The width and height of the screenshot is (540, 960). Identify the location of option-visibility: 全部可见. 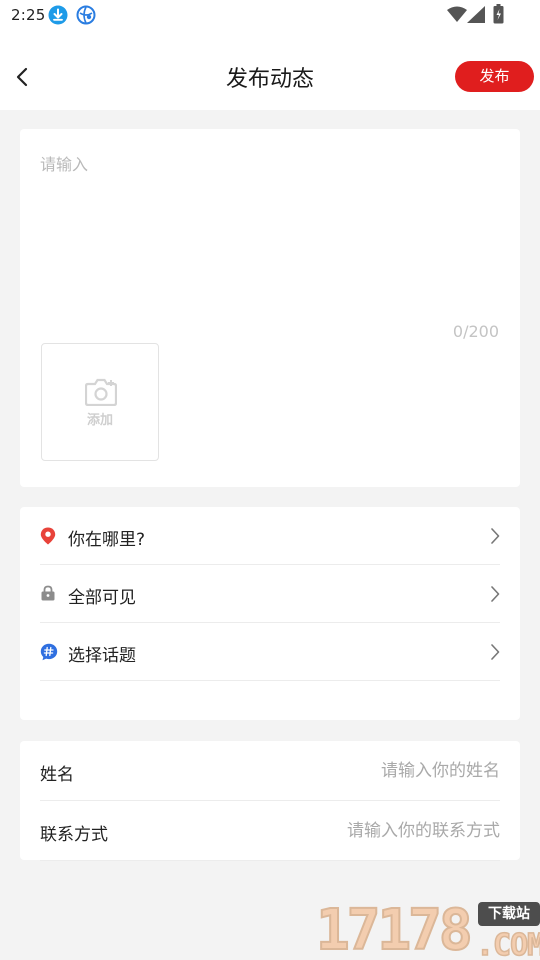
(270, 594).